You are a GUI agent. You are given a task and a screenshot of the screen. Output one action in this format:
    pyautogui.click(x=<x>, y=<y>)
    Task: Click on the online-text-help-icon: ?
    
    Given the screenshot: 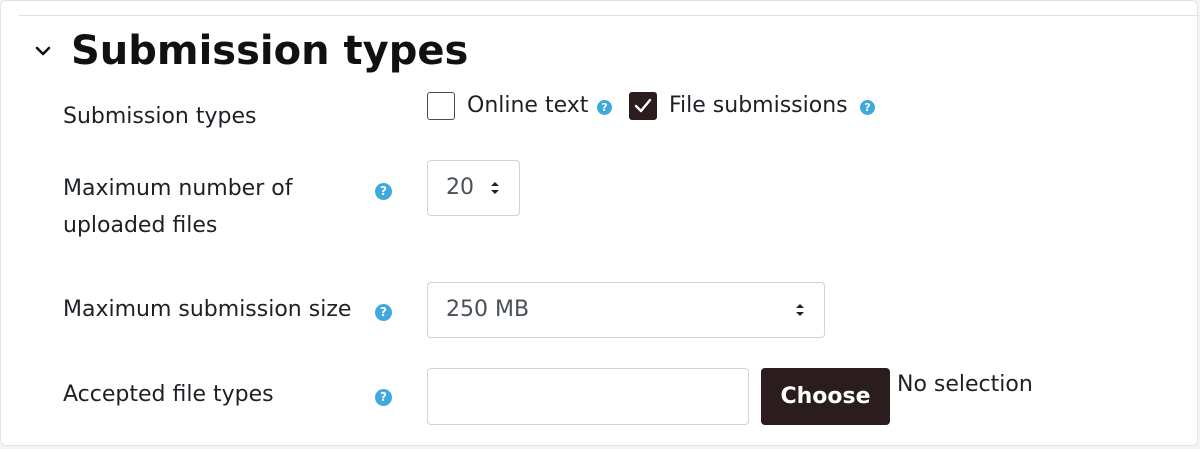 What is the action you would take?
    pyautogui.click(x=604, y=107)
    